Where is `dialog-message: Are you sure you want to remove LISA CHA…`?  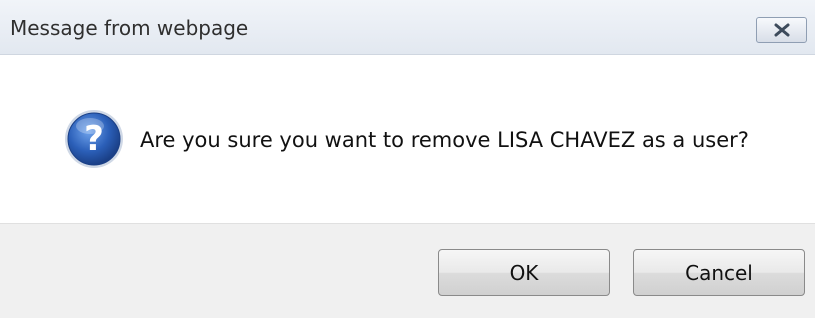 dialog-message: Are you sure you want to remove LISA CHA… is located at coordinates (444, 140).